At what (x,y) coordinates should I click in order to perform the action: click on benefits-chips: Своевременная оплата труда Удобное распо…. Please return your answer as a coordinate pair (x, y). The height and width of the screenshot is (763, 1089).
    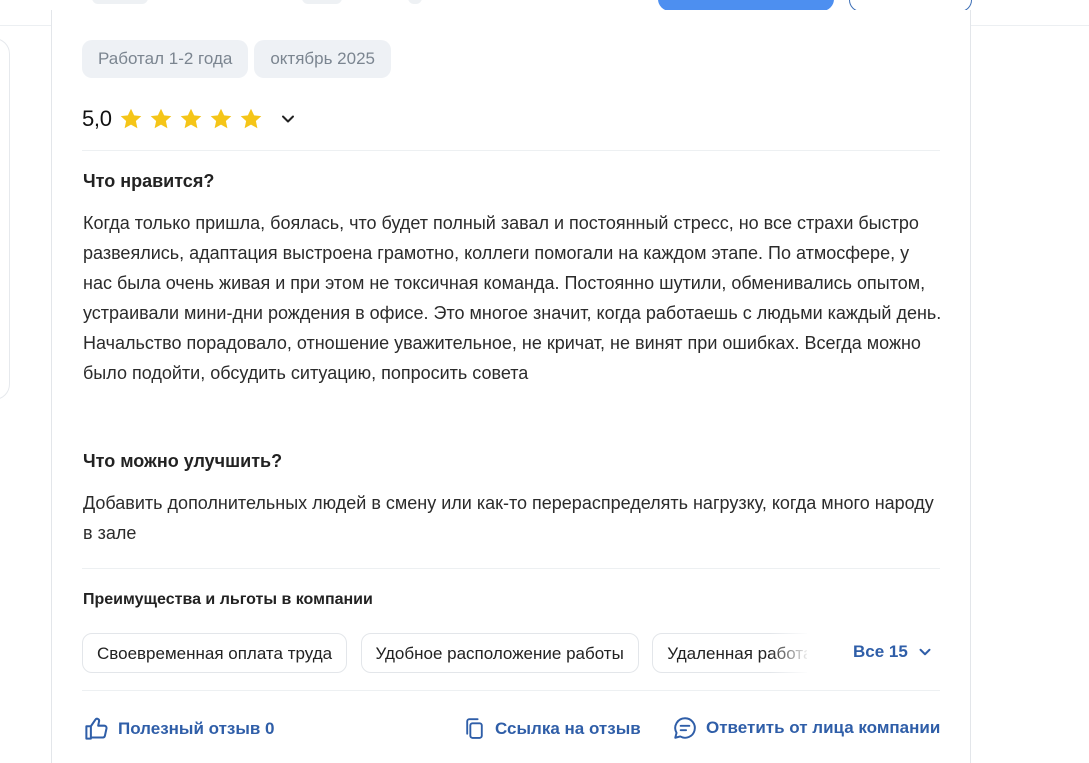
    Looking at the image, I should click on (444, 653).